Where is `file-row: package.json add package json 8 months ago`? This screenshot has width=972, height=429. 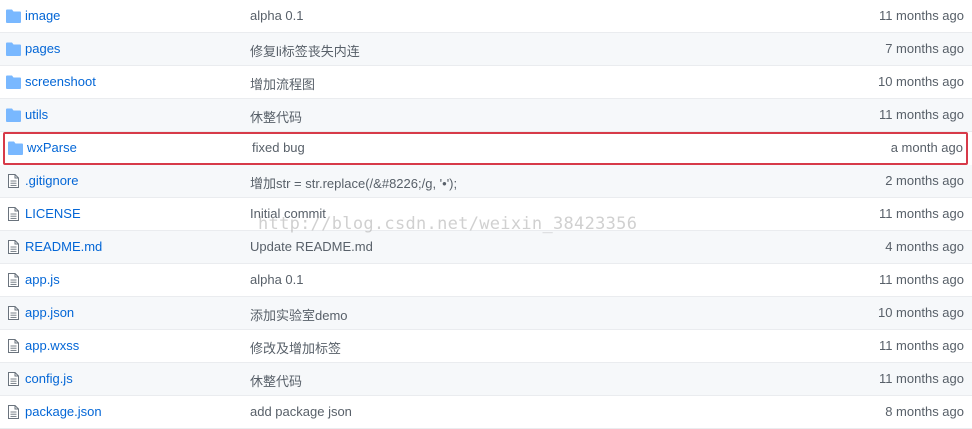
file-row: package.json add package json 8 months ago is located at coordinates (486, 412).